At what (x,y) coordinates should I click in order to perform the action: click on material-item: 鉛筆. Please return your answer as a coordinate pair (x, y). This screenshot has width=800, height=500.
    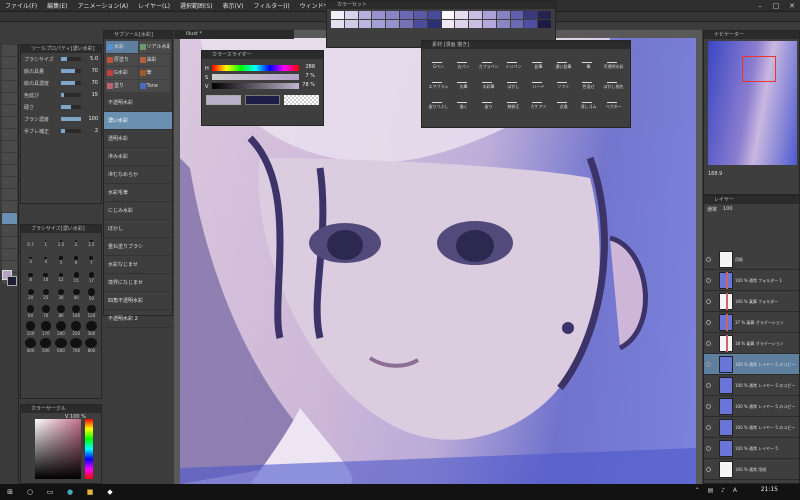
    Looking at the image, I should click on (538, 61).